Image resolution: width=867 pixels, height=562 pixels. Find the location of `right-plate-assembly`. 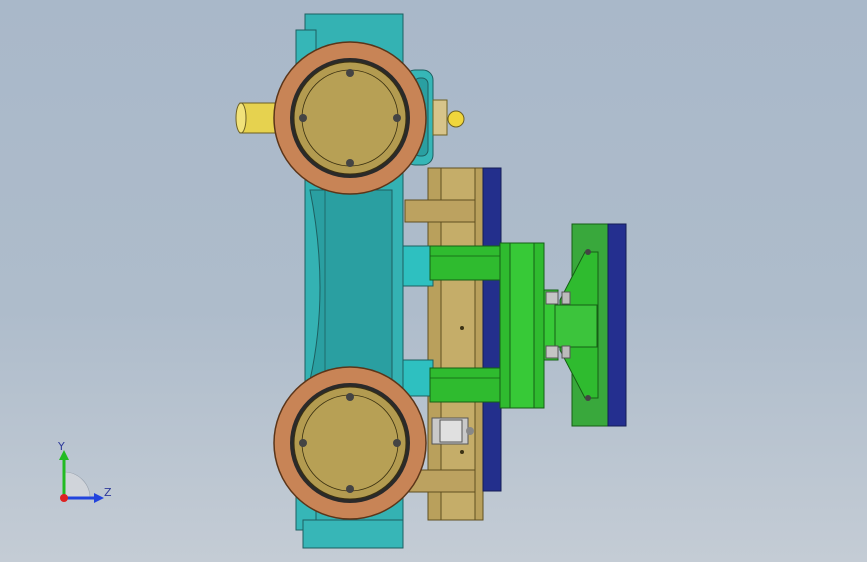

right-plate-assembly is located at coordinates (590, 325).